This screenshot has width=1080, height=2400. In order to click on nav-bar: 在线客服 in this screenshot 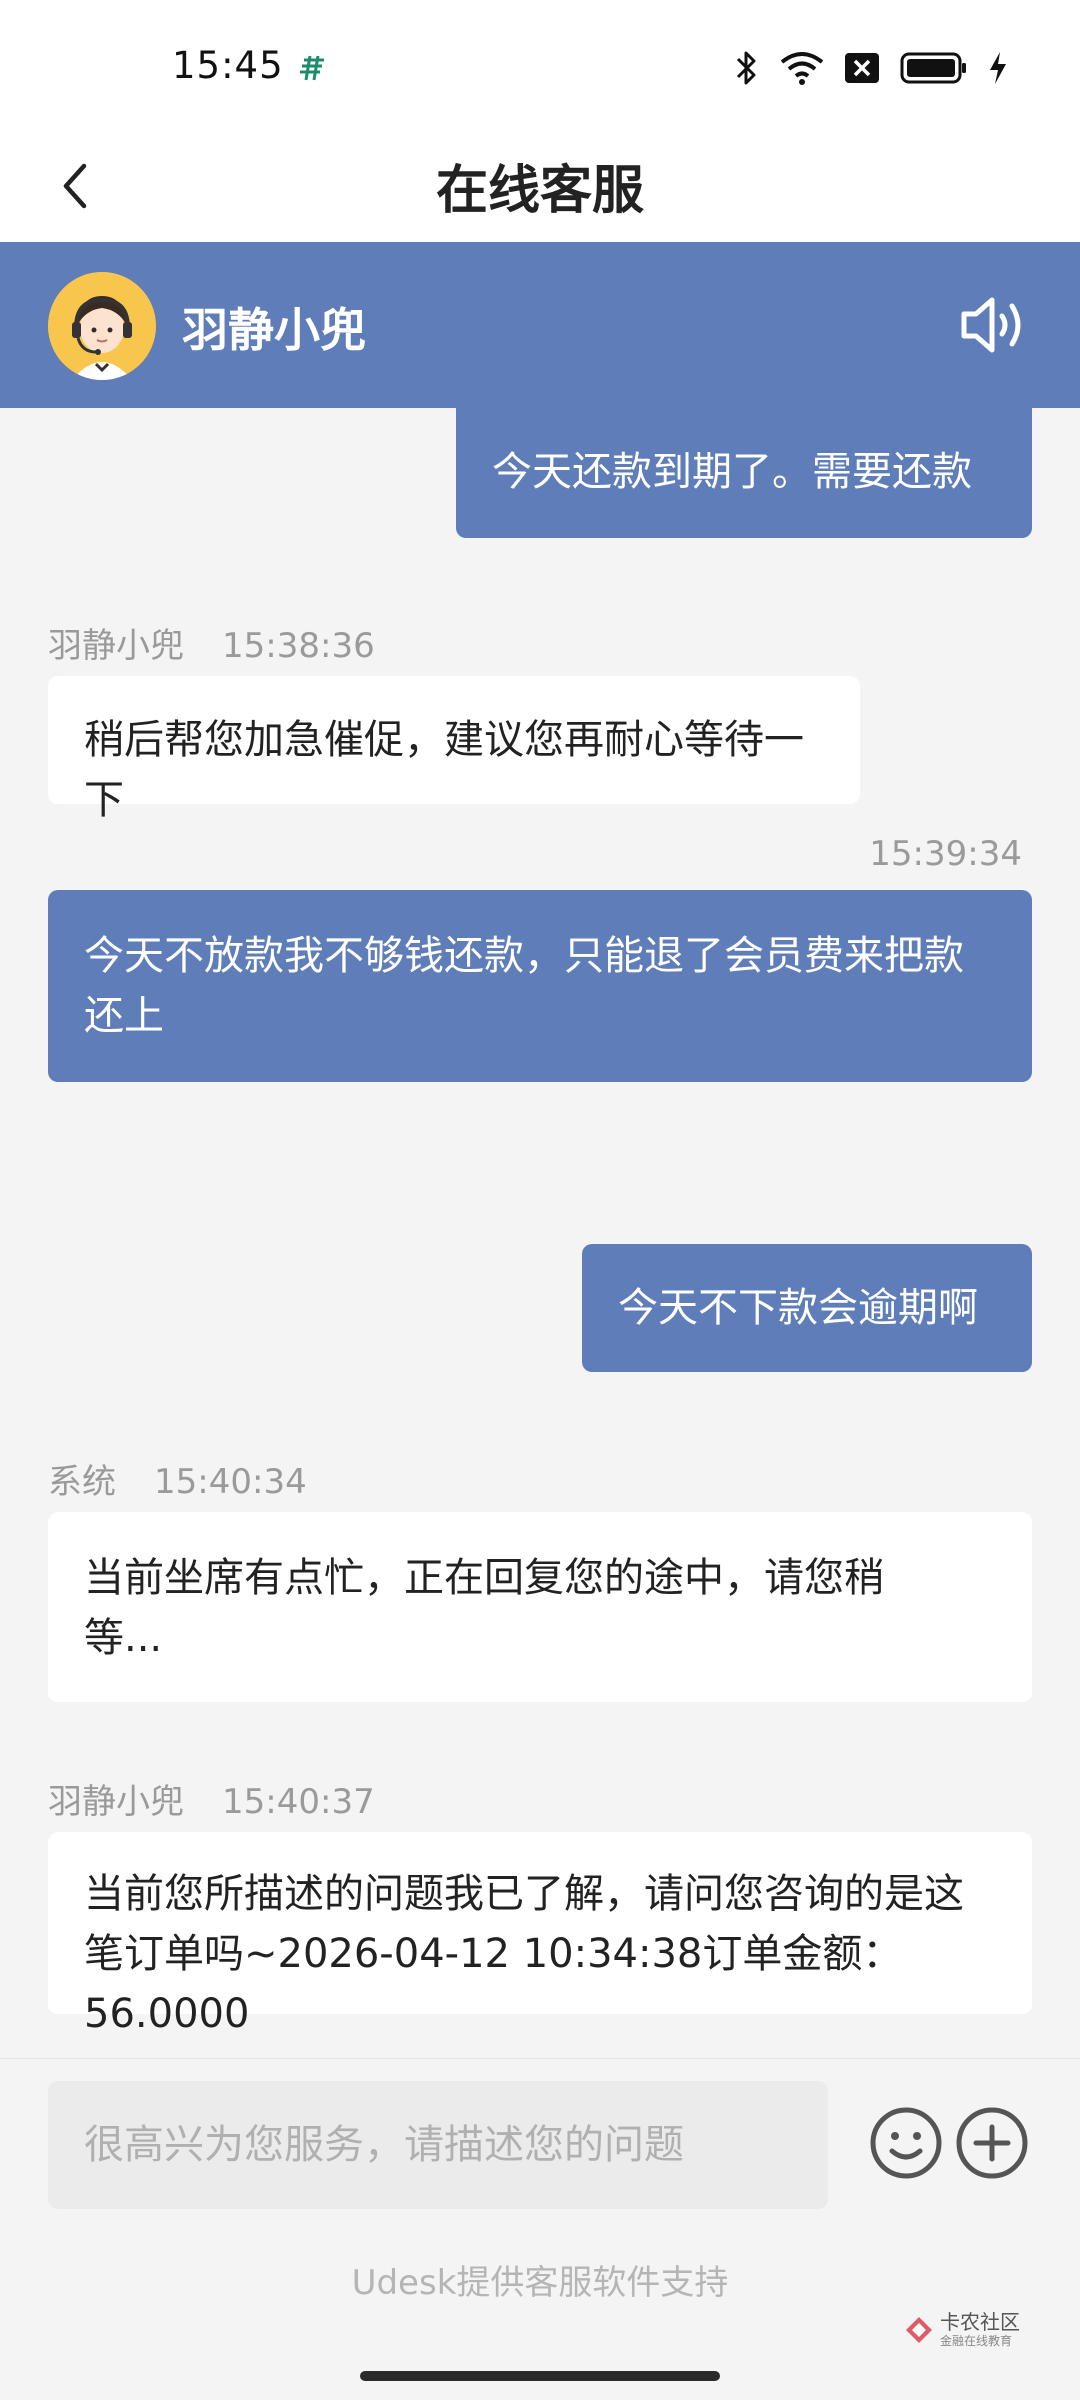, I will do `click(540, 186)`.